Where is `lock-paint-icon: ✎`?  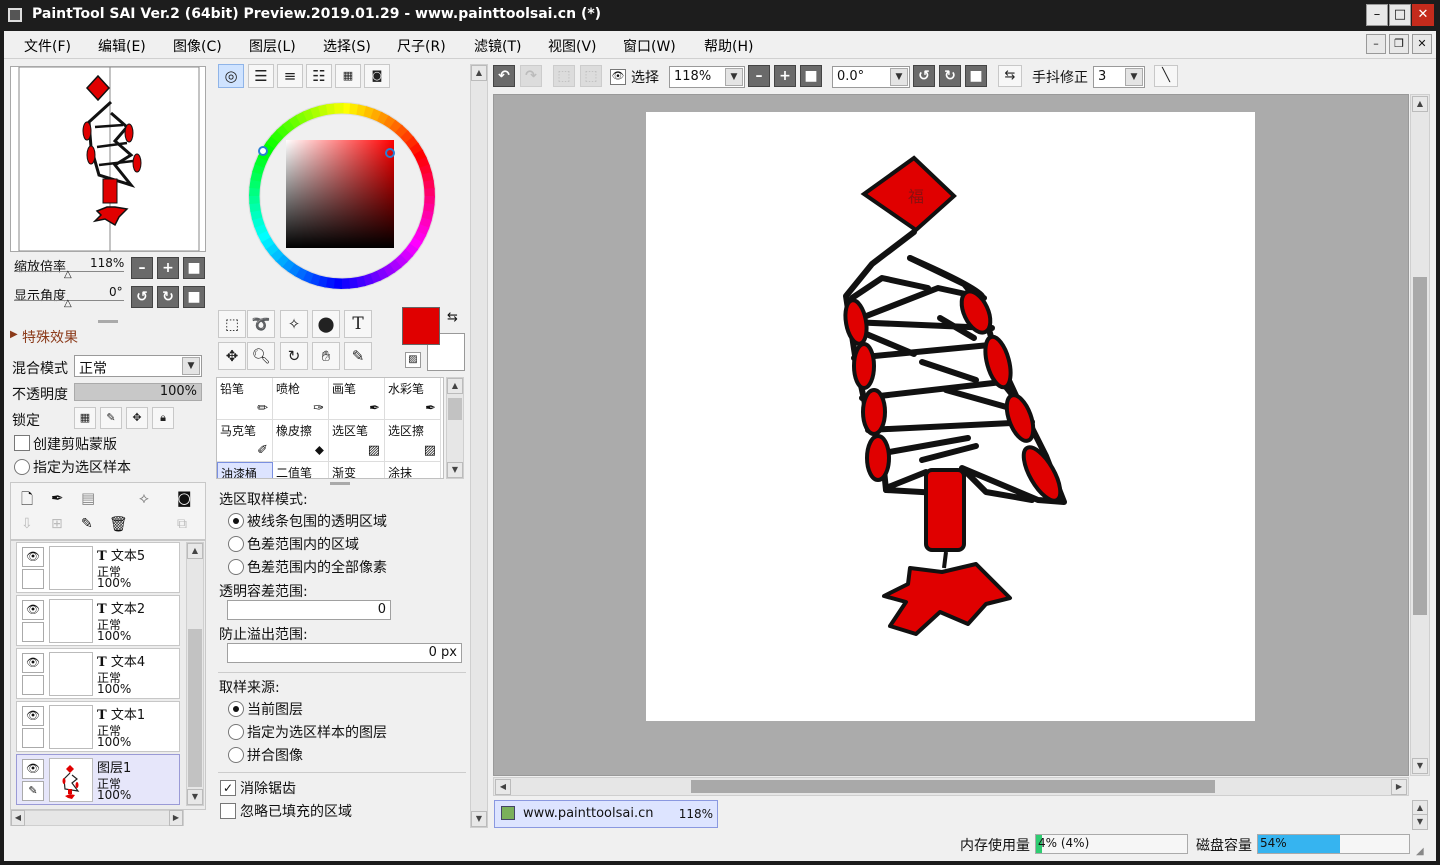
lock-paint-icon: ✎ is located at coordinates (111, 418).